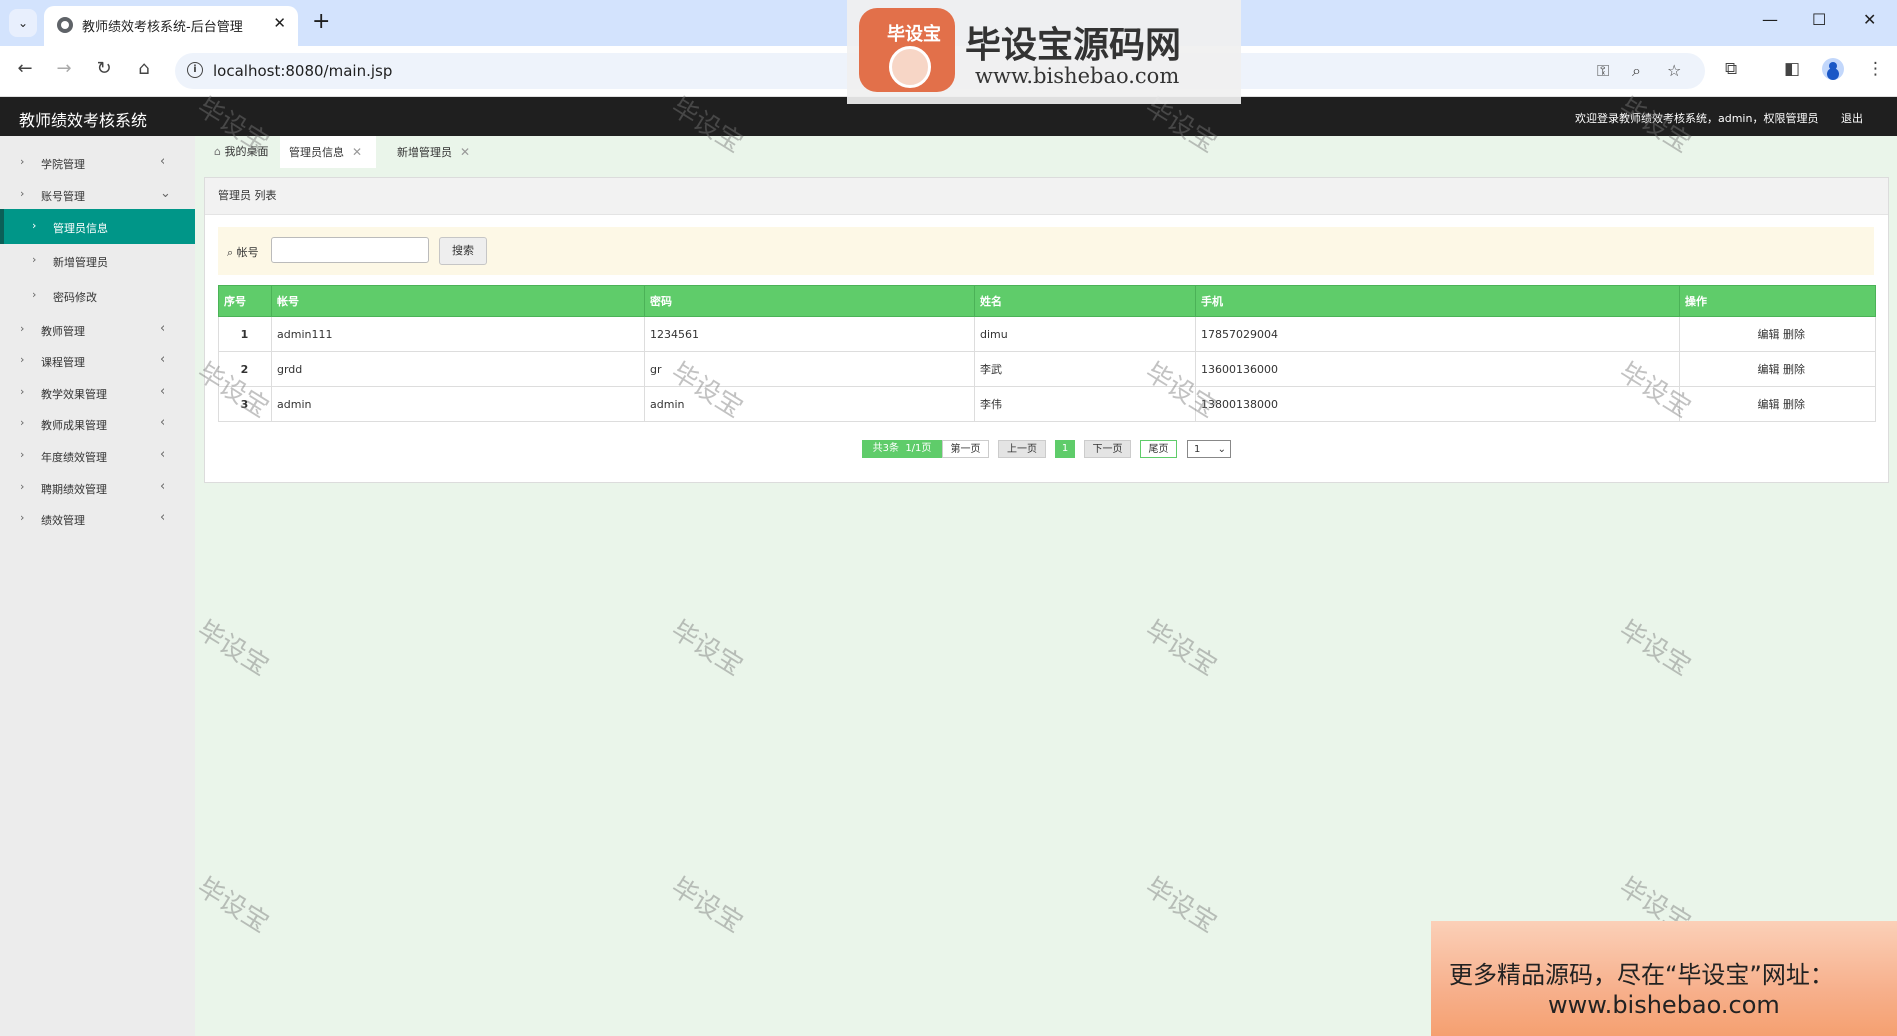  I want to click on forward-icon: →, so click(64, 68).